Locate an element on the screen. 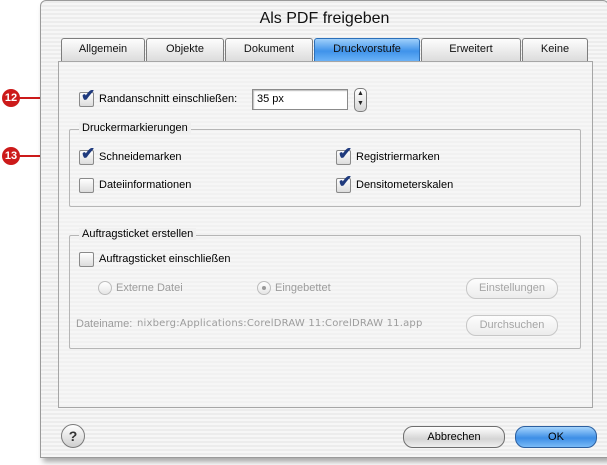 The height and width of the screenshot is (465, 607). tab-general: Allgemein is located at coordinates (103, 49).